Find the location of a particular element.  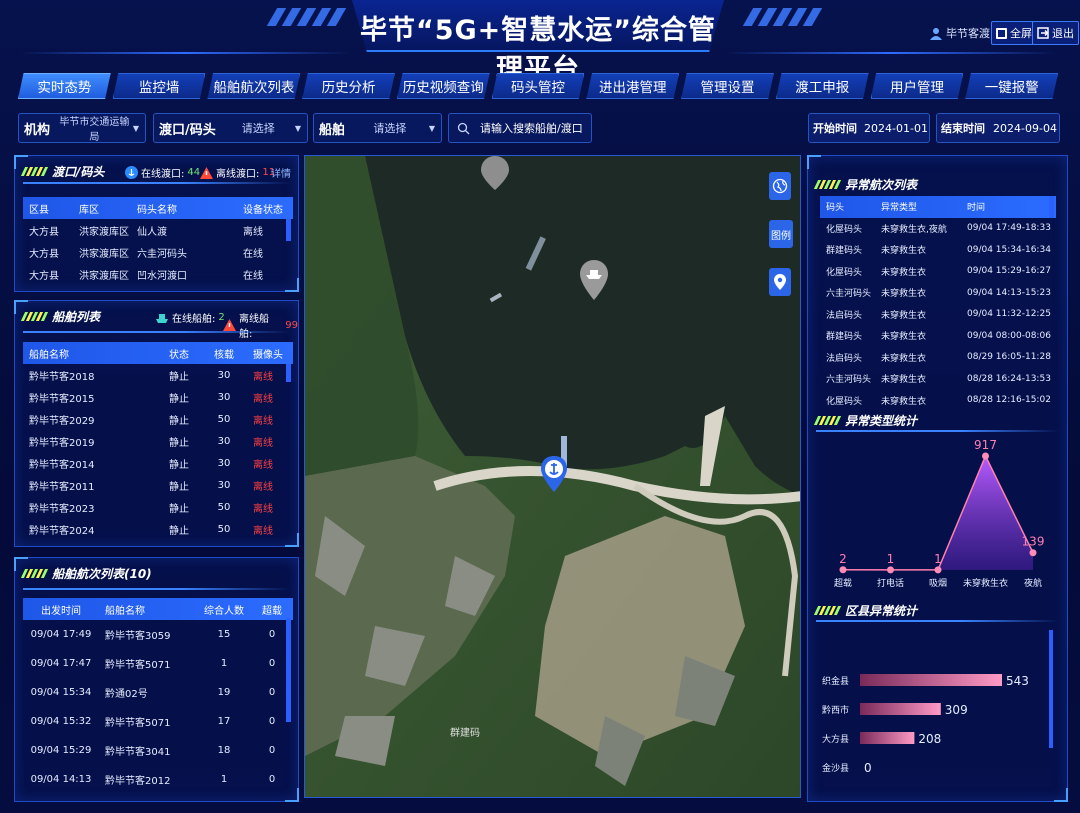

map-globe-button is located at coordinates (780, 186).